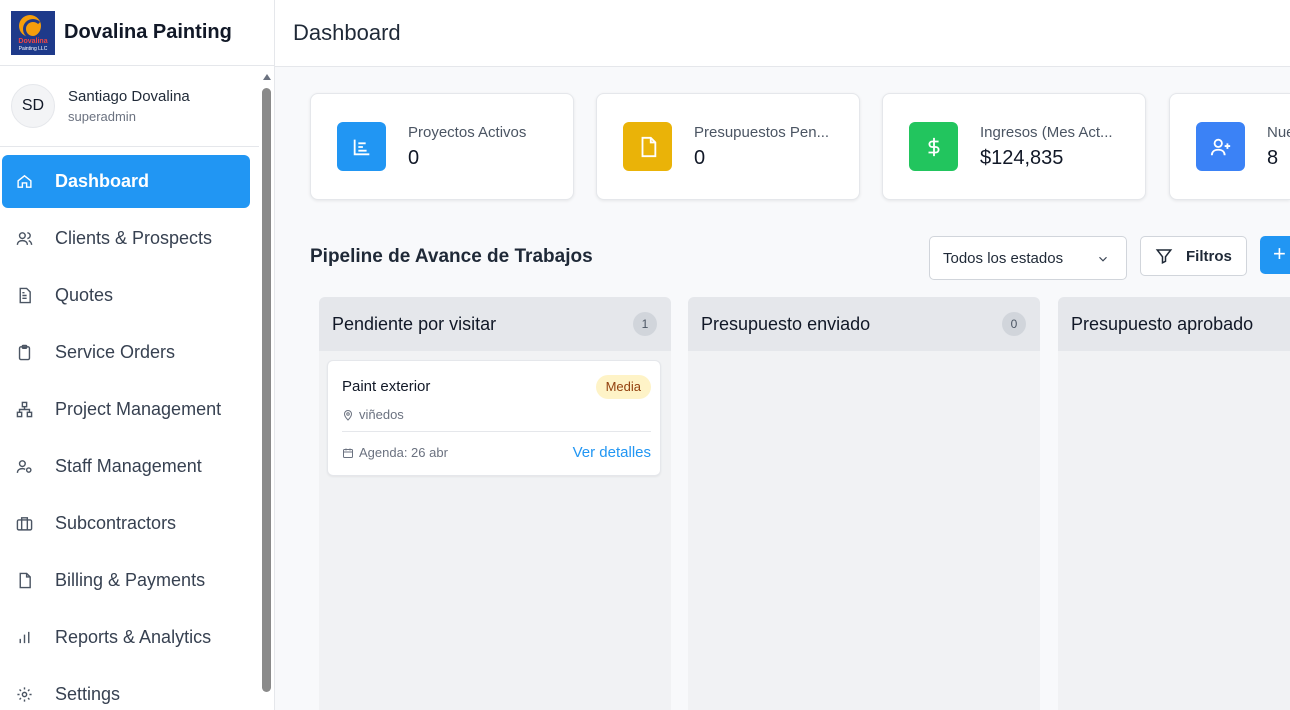 The height and width of the screenshot is (710, 1290). Describe the element at coordinates (1162, 323) in the screenshot. I see `column-title: Presupuesto aprobado` at that location.